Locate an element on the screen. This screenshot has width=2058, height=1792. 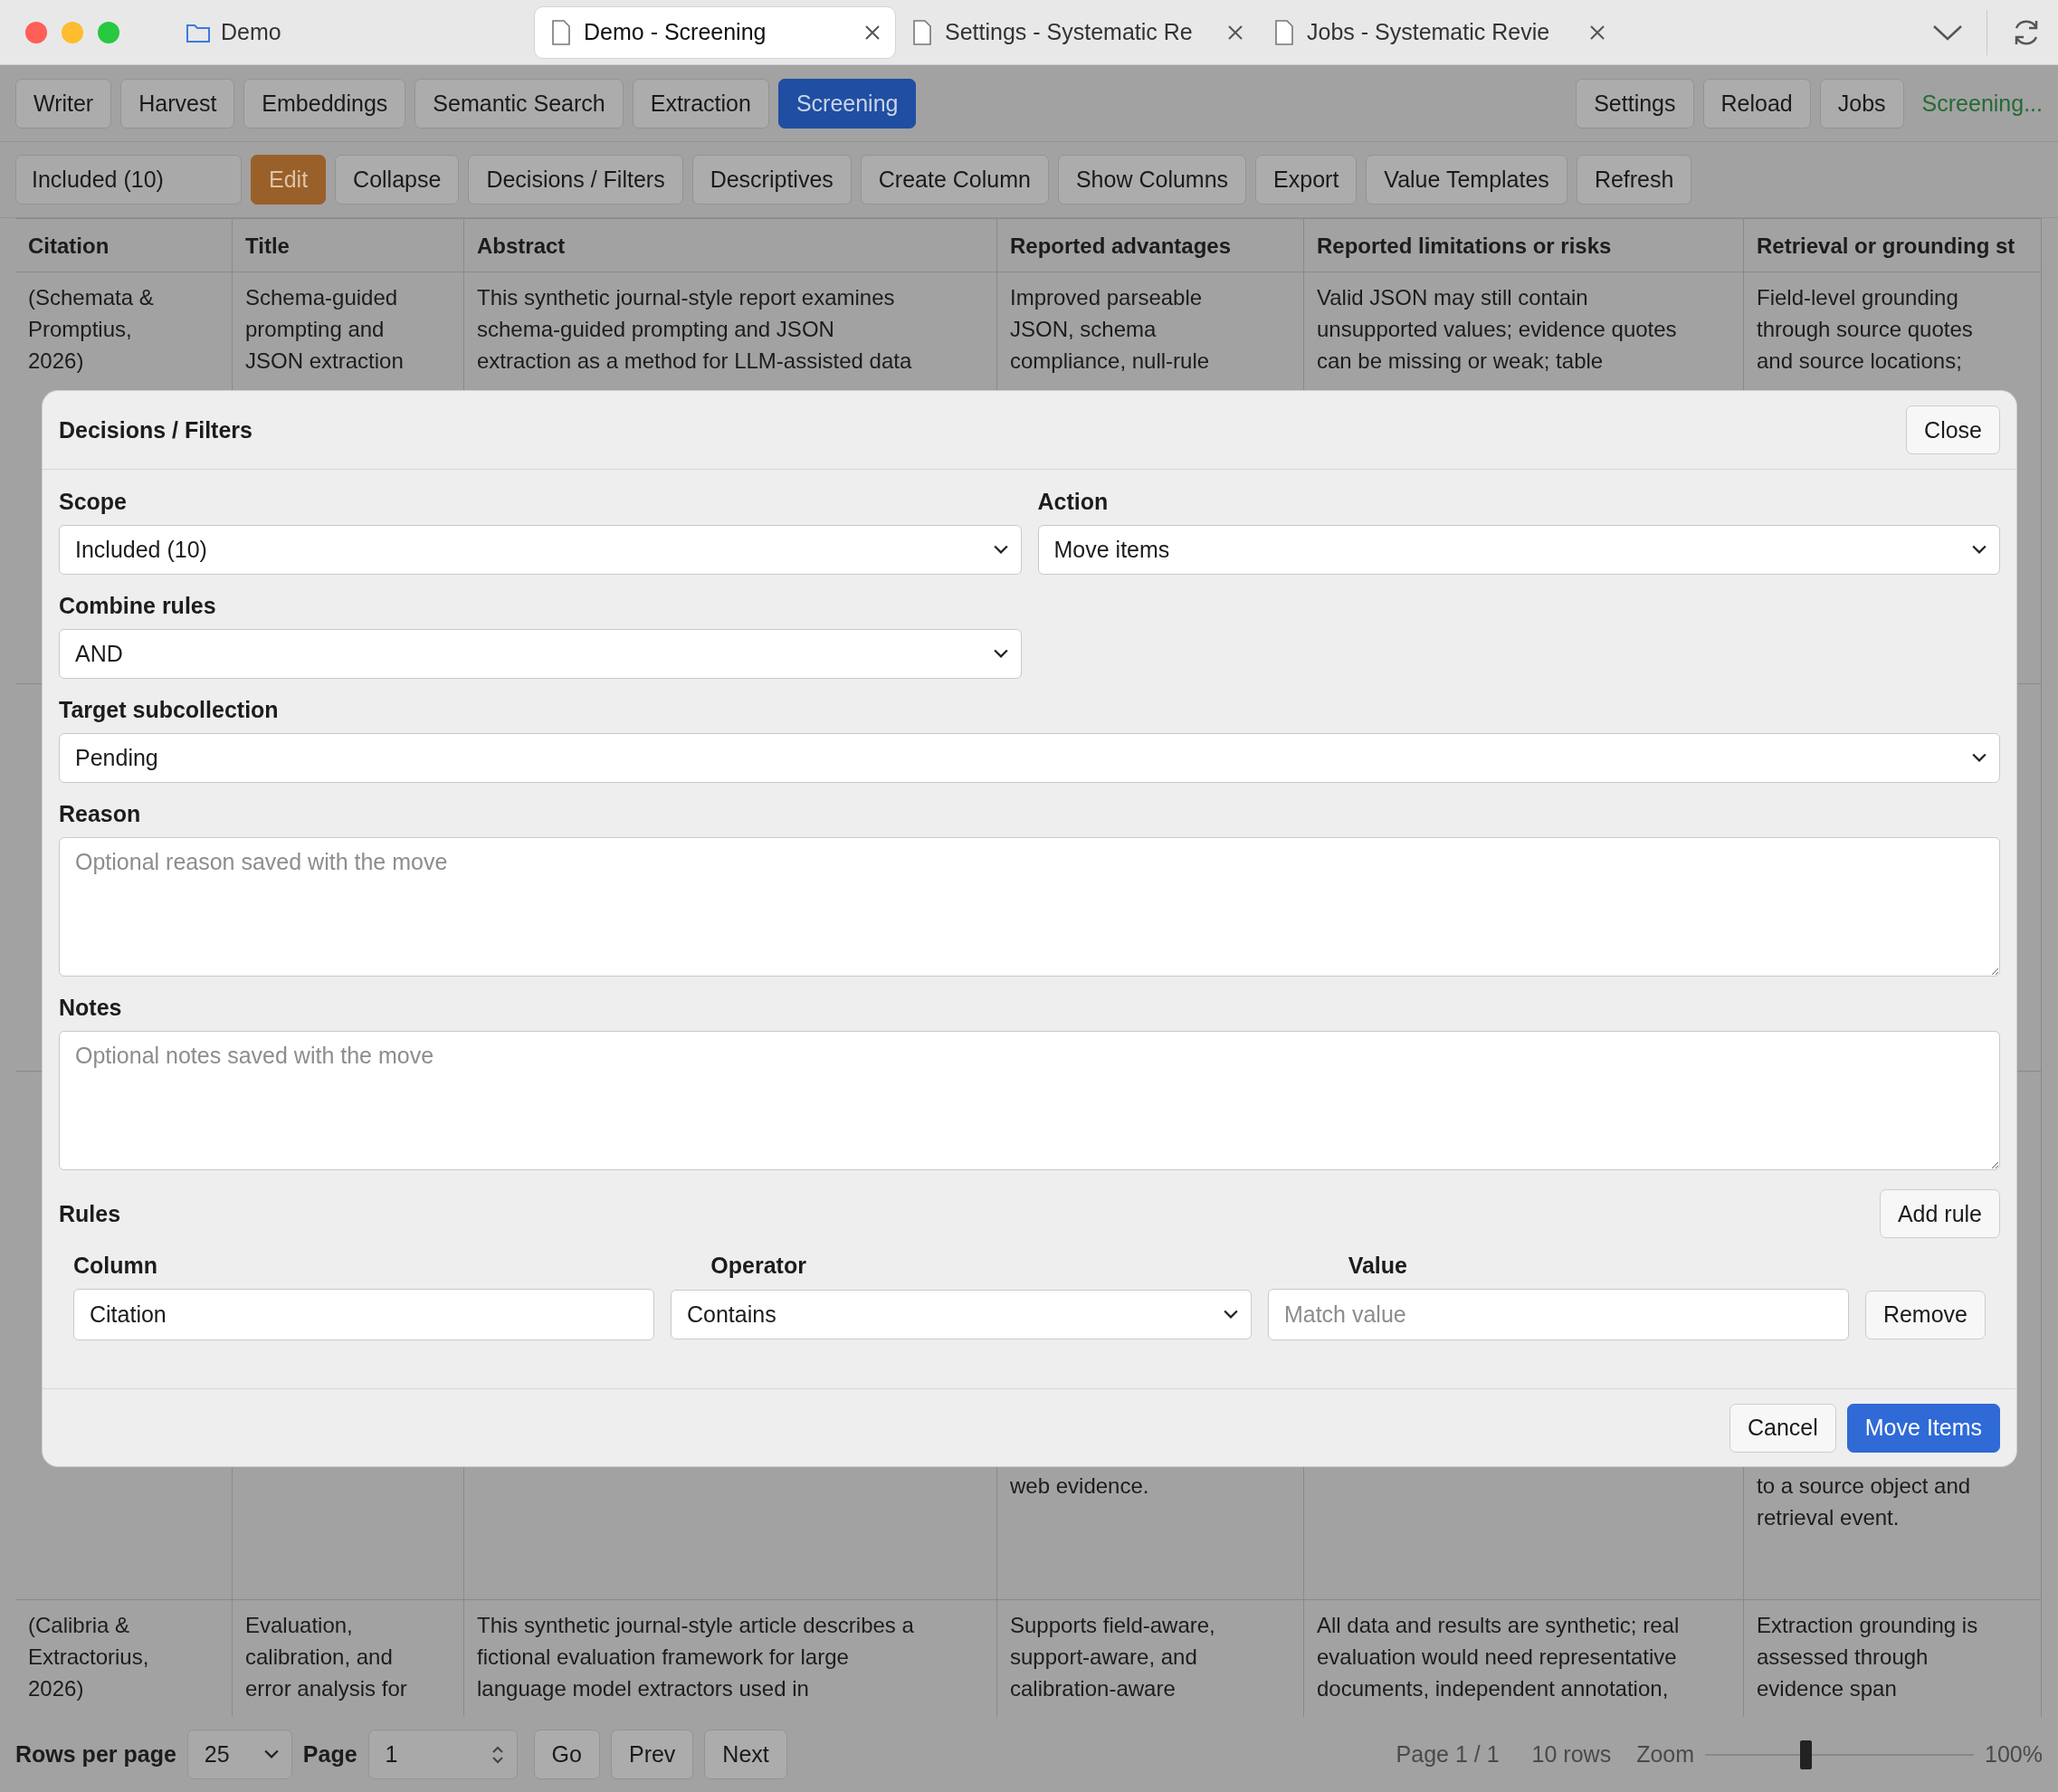
page-info: Page 1 / 1 is located at coordinates (1448, 1754).